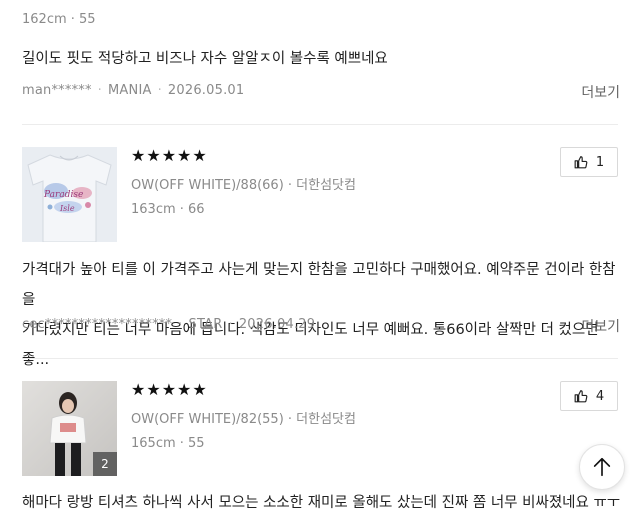 The height and width of the screenshot is (525, 640). I want to click on review-photo: 2, so click(69, 428).